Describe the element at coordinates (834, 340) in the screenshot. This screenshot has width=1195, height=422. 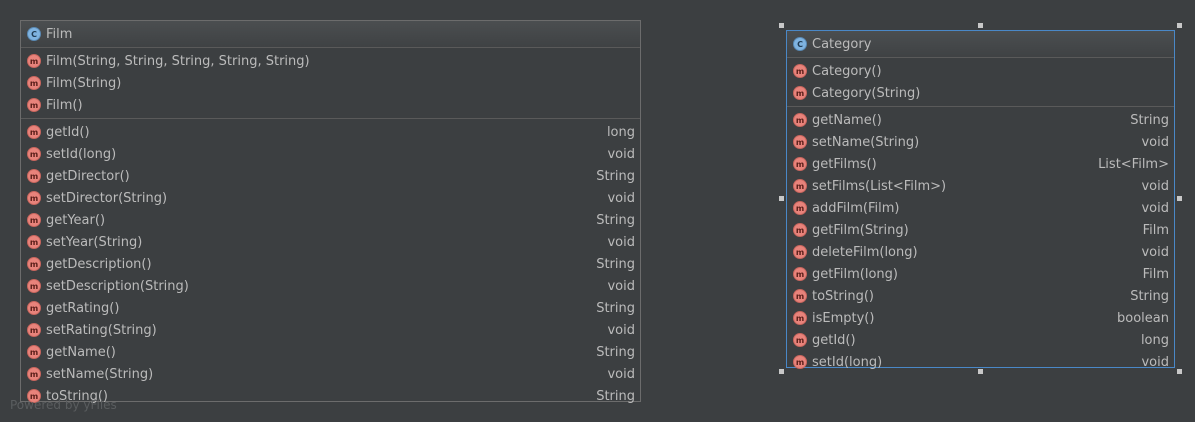
I see `category-method-signature: getId()` at that location.